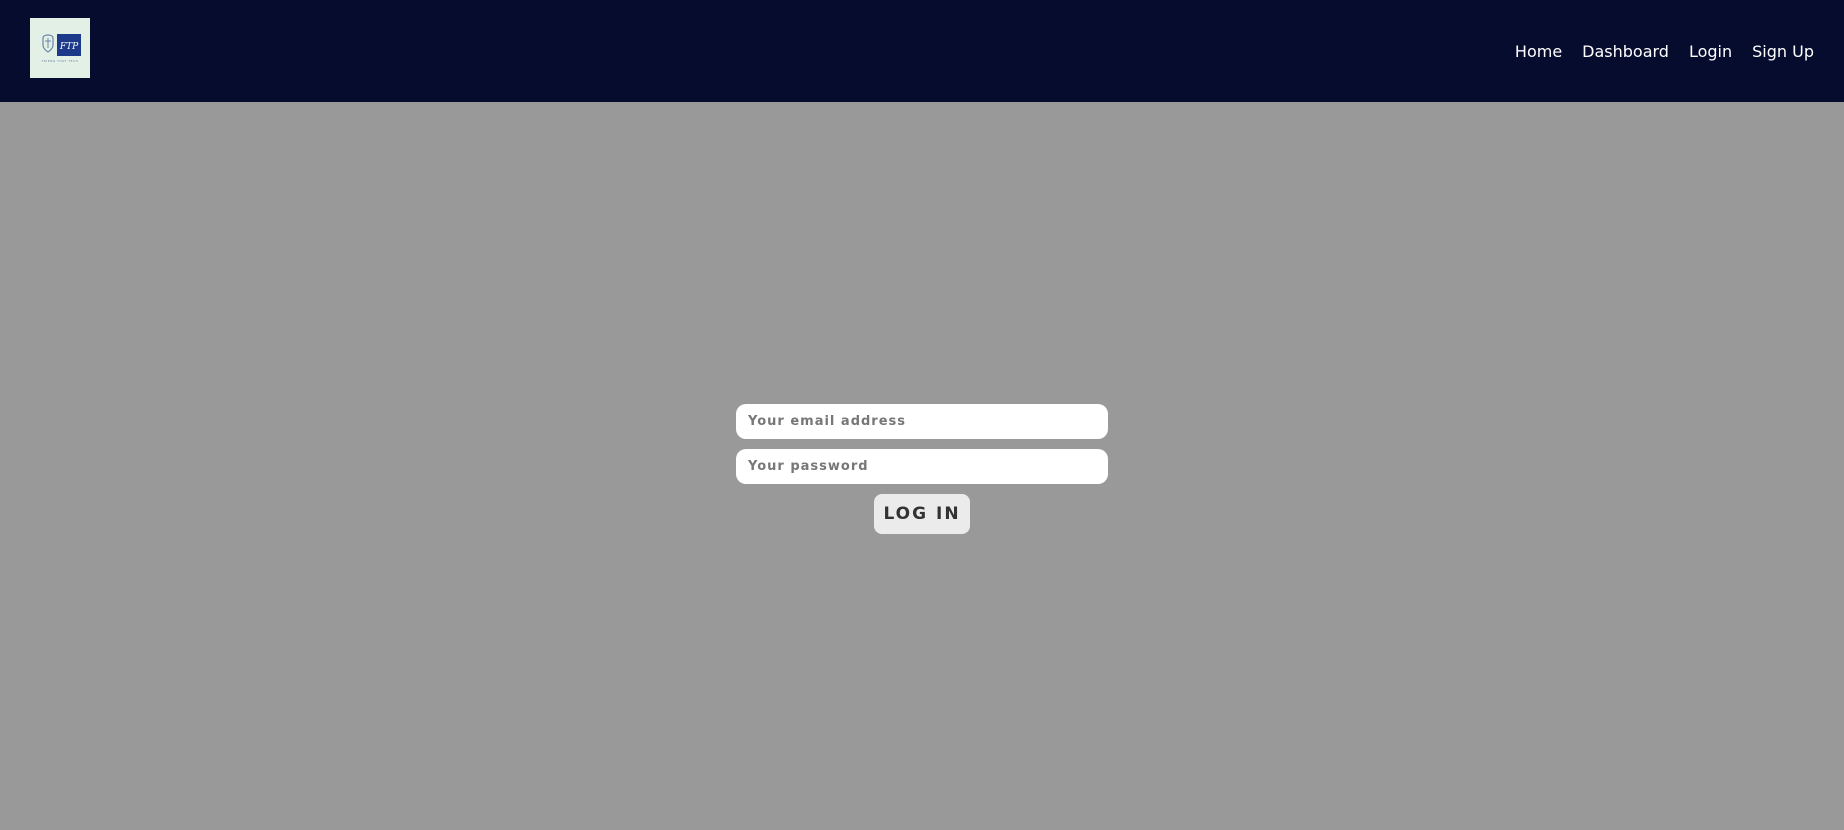 The height and width of the screenshot is (830, 1844). What do you see at coordinates (1625, 51) in the screenshot?
I see `nav-link-dashboard: Dashboard` at bounding box center [1625, 51].